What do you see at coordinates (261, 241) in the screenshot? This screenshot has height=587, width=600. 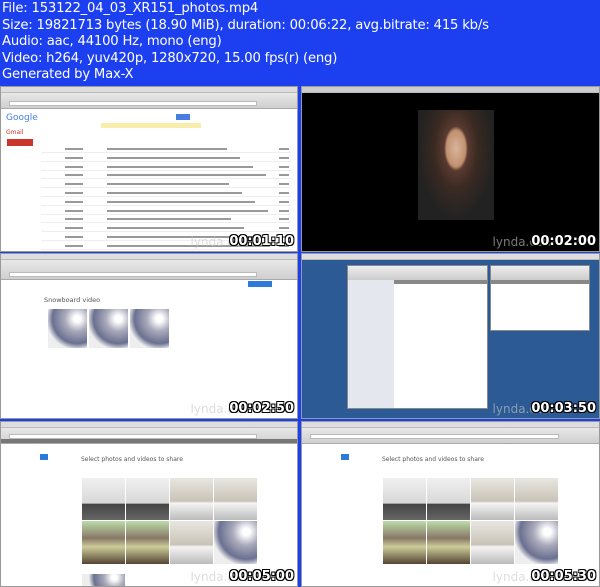 I see `timestamp: 00:01:10` at bounding box center [261, 241].